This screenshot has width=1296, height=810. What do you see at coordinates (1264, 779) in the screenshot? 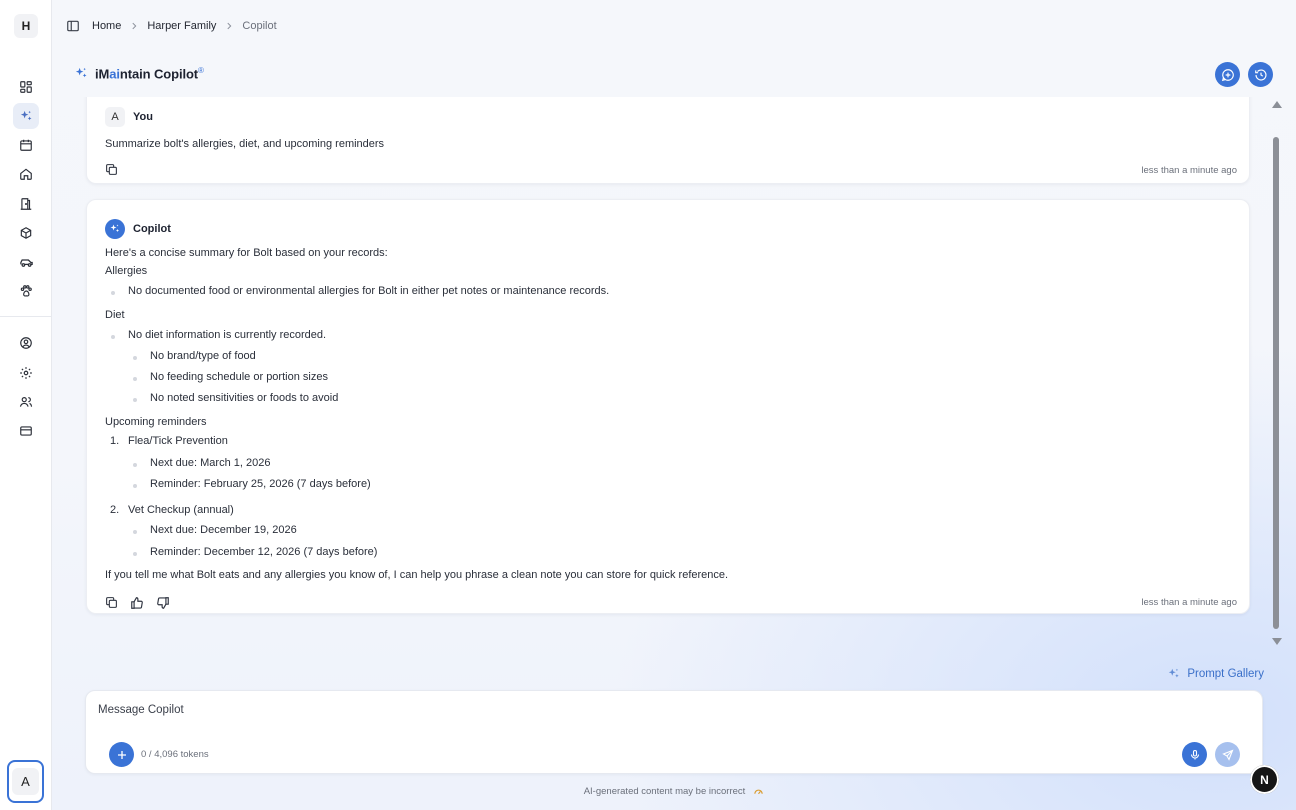
I see `corner-badge: N` at bounding box center [1264, 779].